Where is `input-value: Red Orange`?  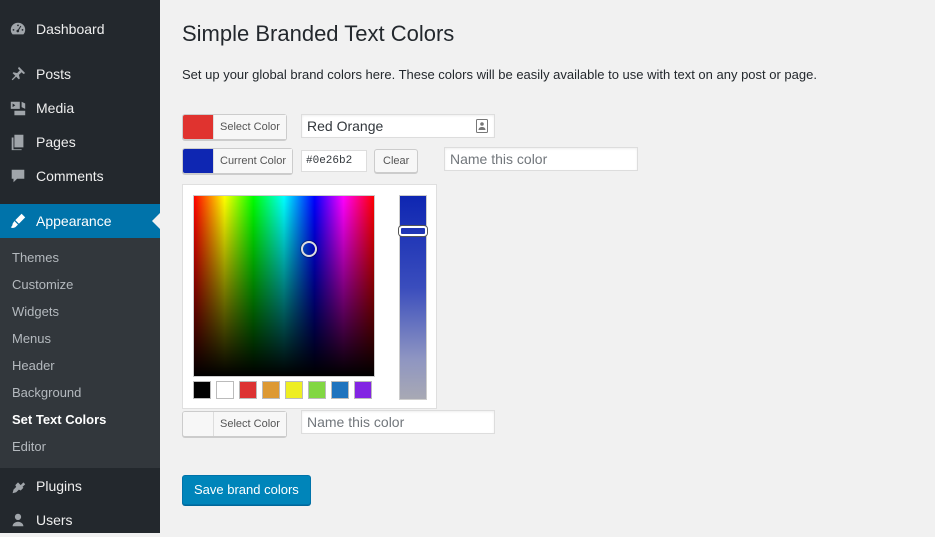 input-value: Red Orange is located at coordinates (345, 126).